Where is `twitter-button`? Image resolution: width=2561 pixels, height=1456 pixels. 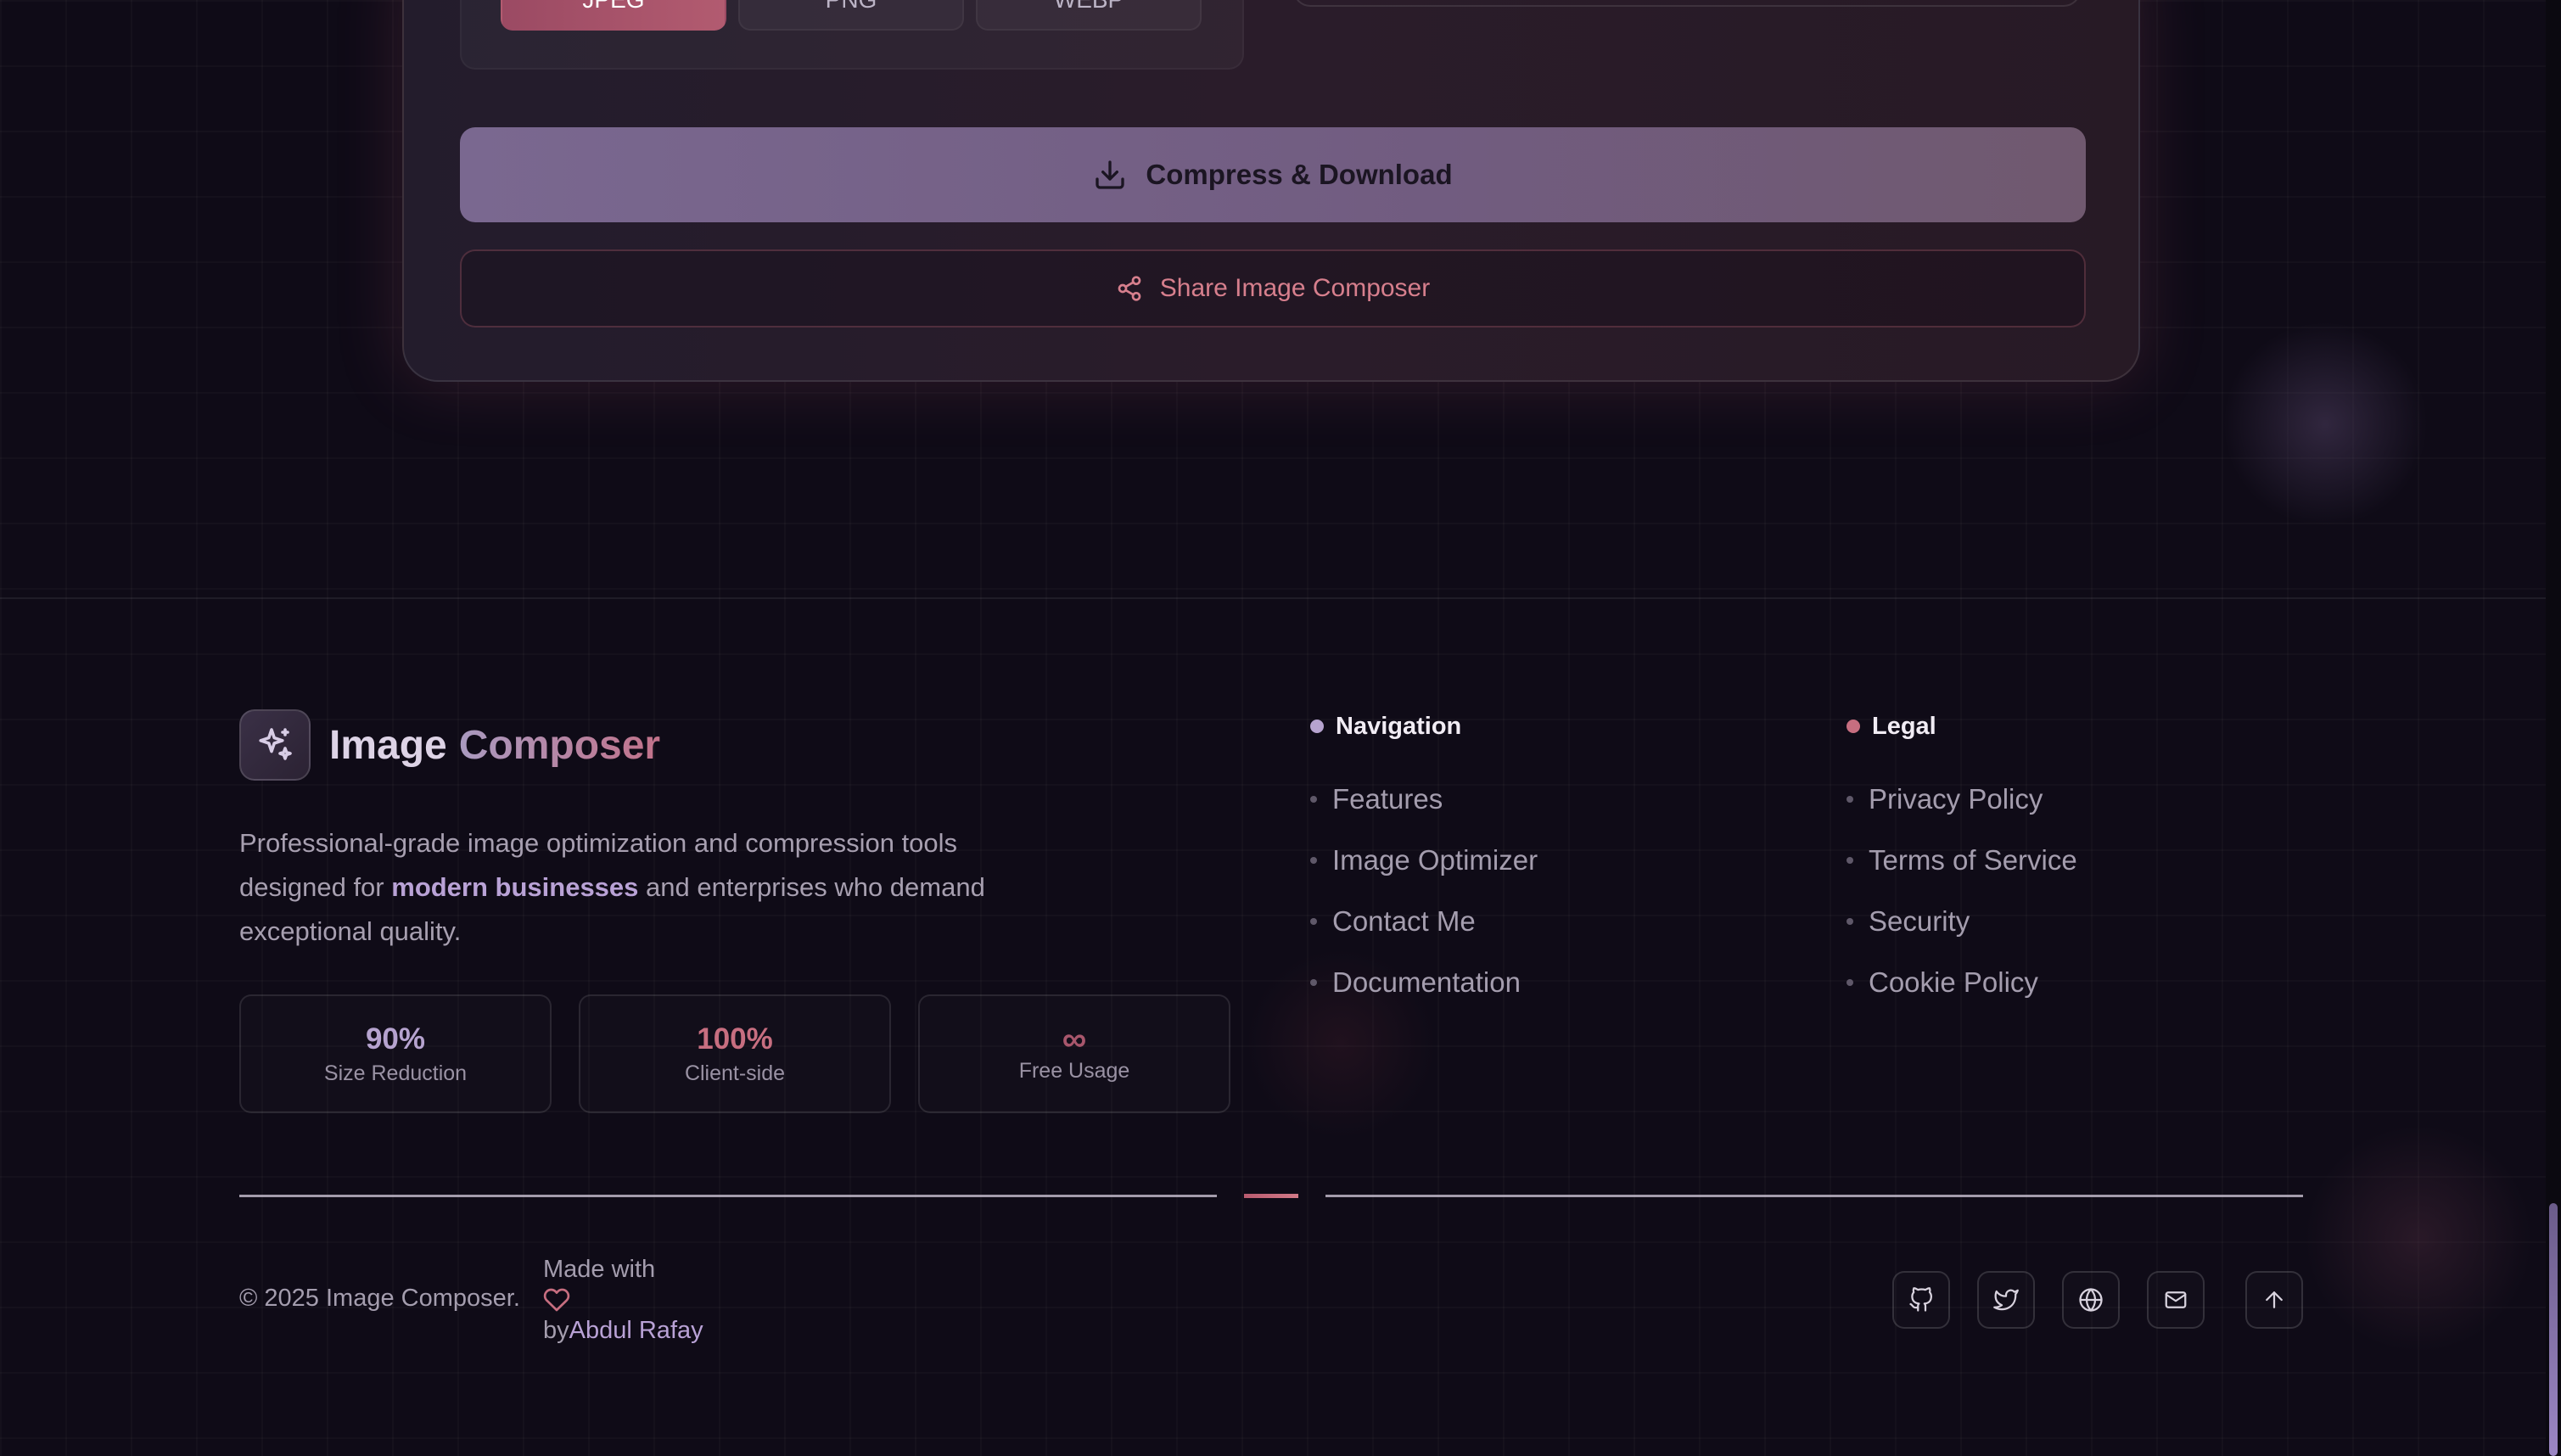 twitter-button is located at coordinates (2006, 1300).